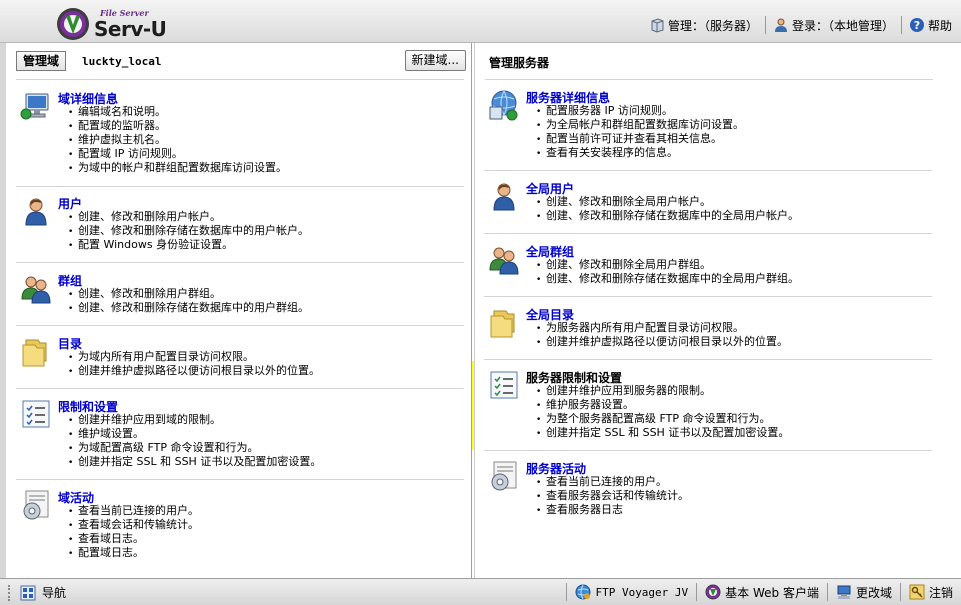 The image size is (961, 605). Describe the element at coordinates (940, 592) in the screenshot. I see `logout-label: 注销` at that location.